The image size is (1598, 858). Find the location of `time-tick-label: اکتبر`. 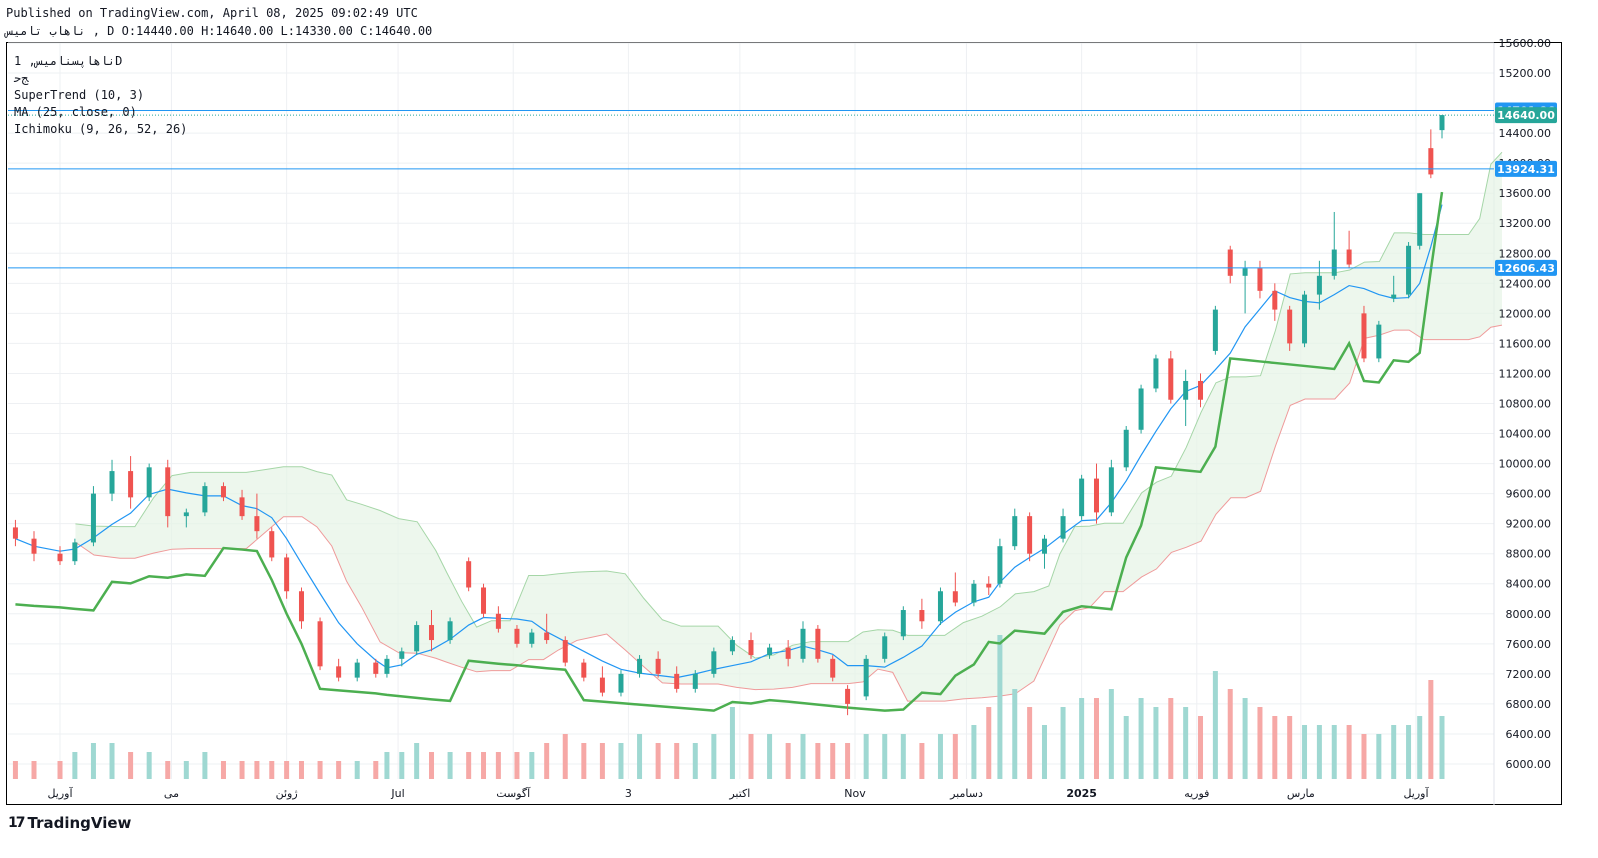

time-tick-label: اکتبر is located at coordinates (739, 793).